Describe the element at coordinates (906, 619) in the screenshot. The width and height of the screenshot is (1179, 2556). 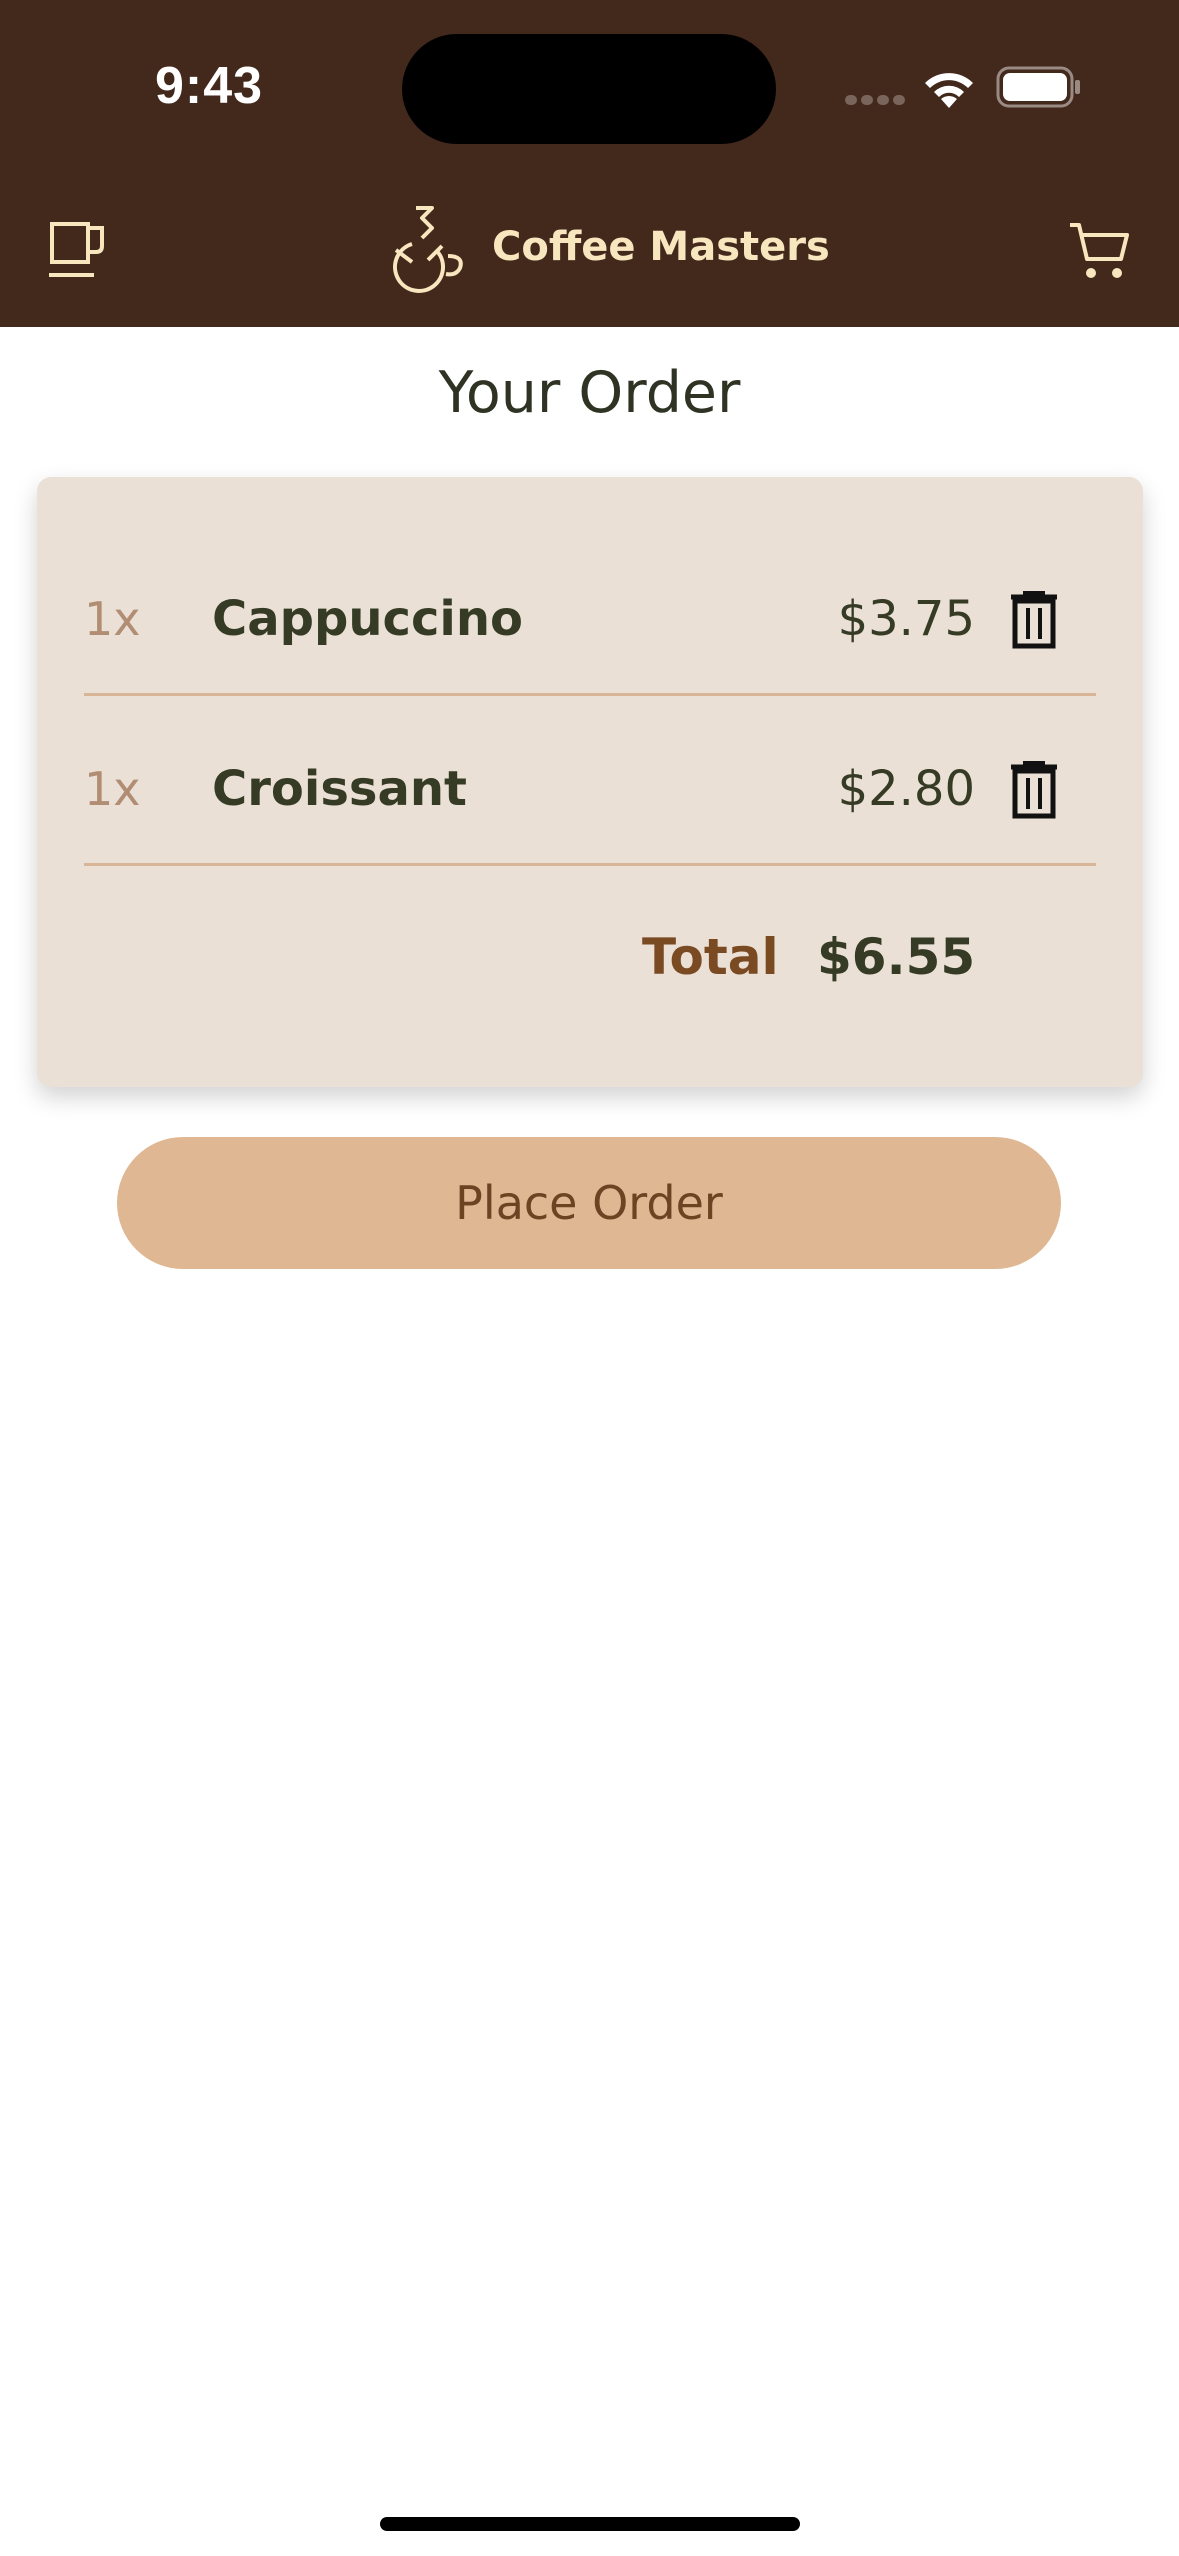
I see `item-price: $3.75` at that location.